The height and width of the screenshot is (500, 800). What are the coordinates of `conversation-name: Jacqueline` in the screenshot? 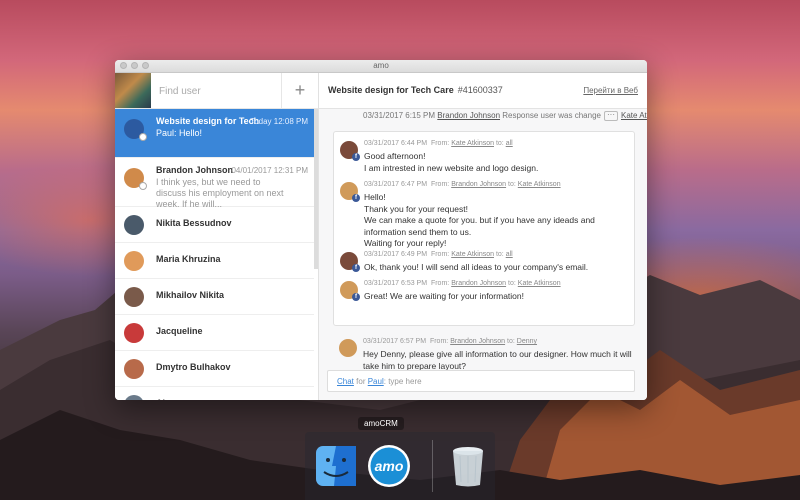 It's located at (179, 331).